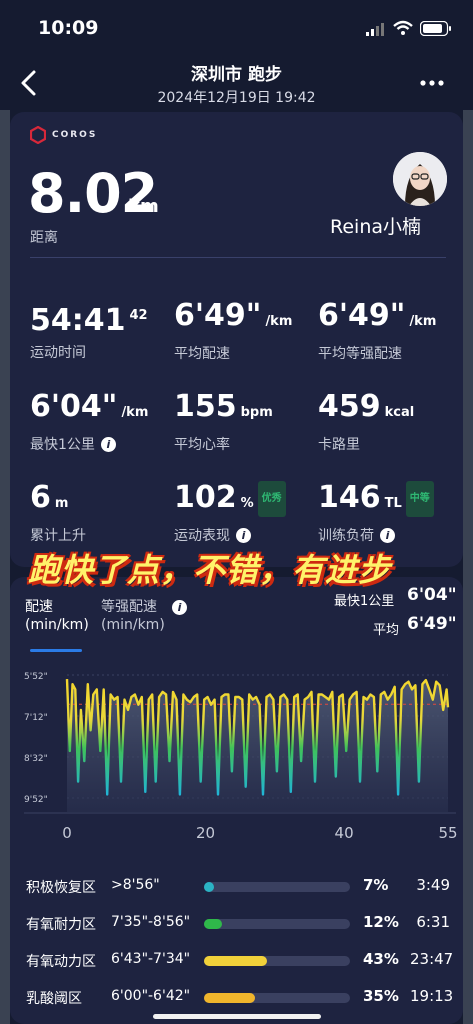  What do you see at coordinates (68, 28) in the screenshot?
I see `status-time: 10:09` at bounding box center [68, 28].